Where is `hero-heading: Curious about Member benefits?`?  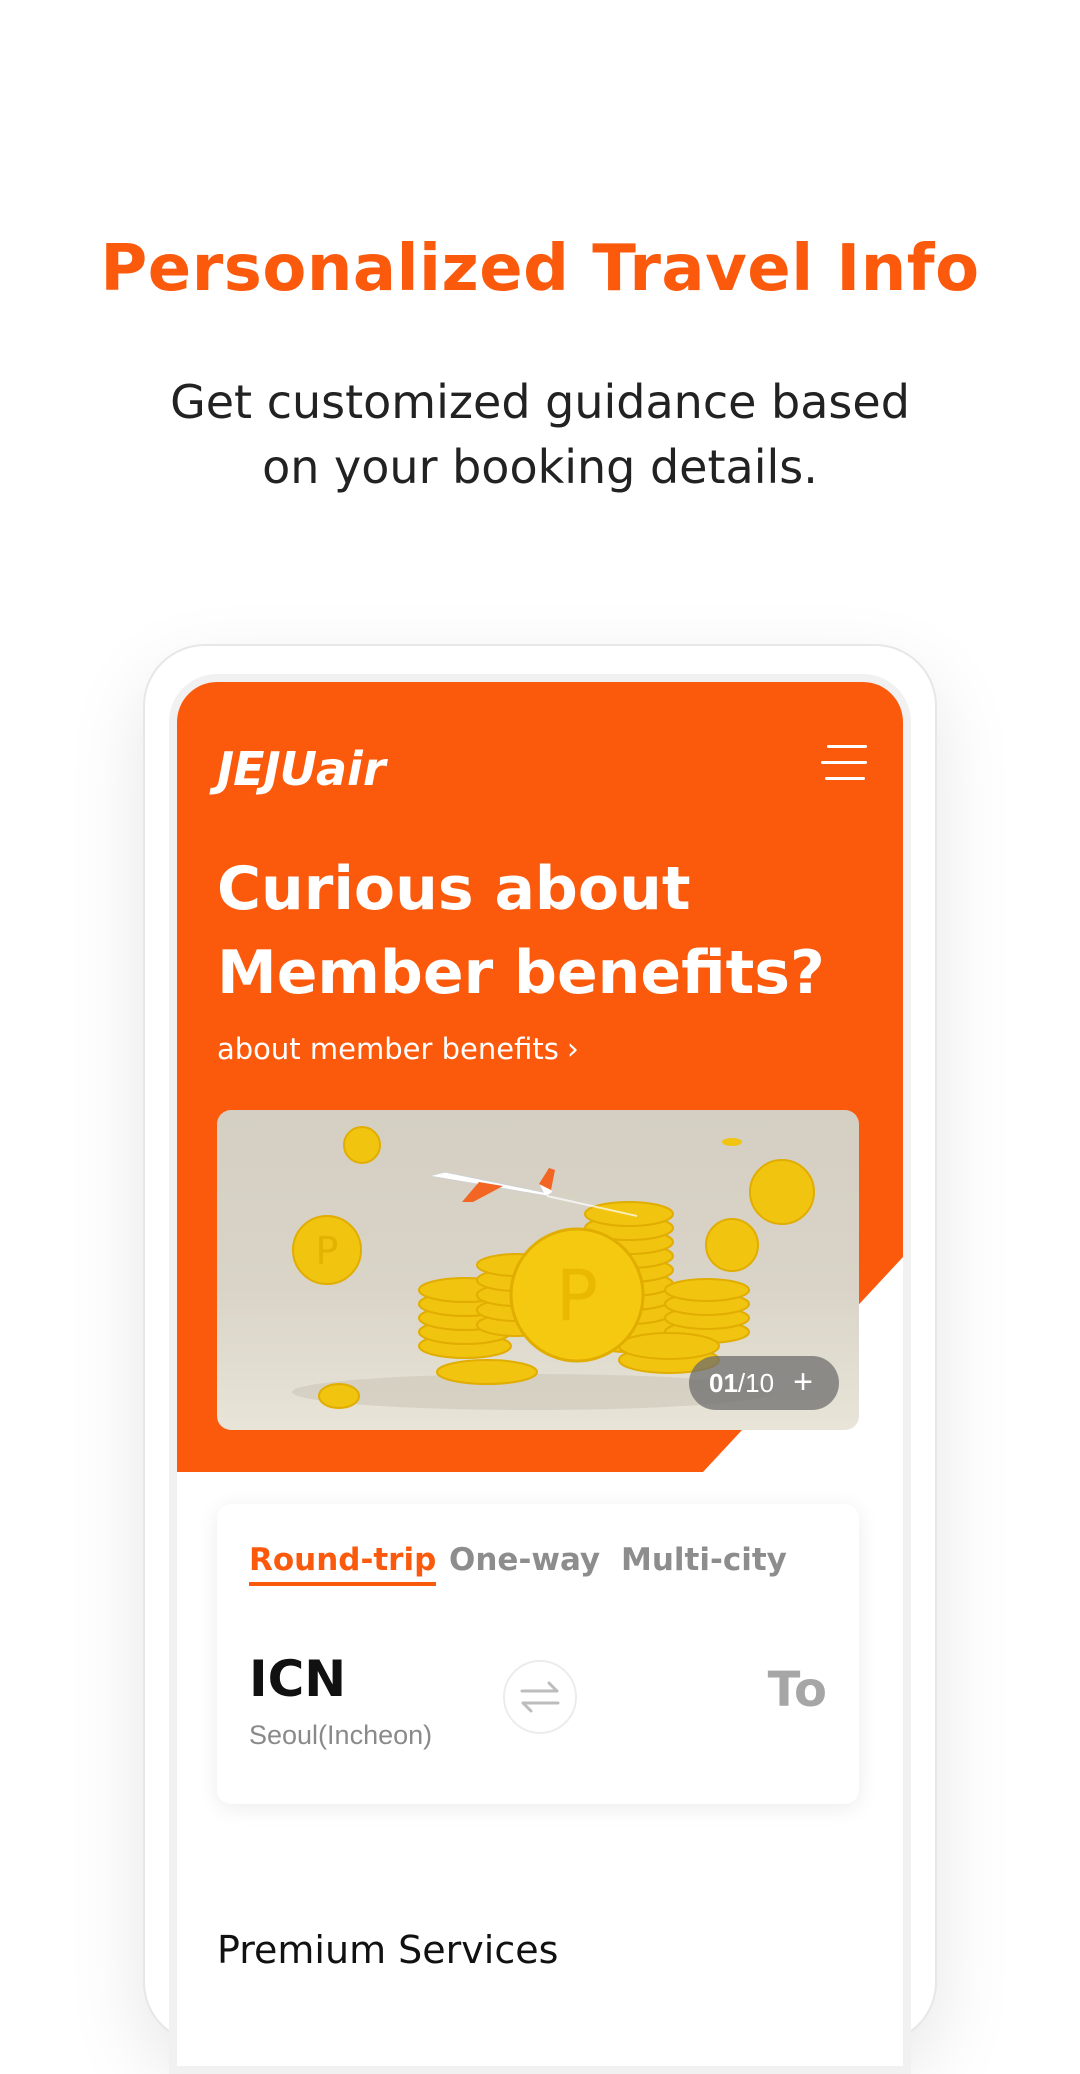 hero-heading: Curious about Member benefits? is located at coordinates (521, 931).